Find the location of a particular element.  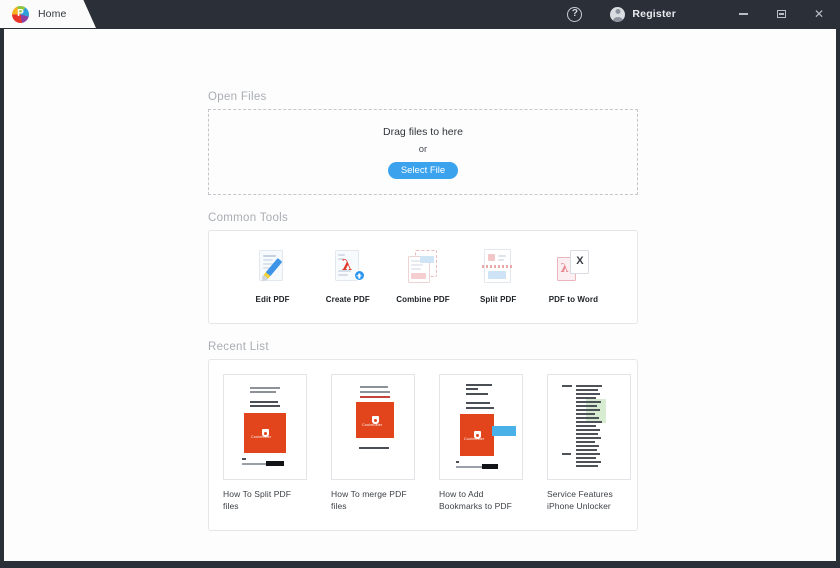

list-item: Coolmuster How To Split PDF files is located at coordinates (265, 443).